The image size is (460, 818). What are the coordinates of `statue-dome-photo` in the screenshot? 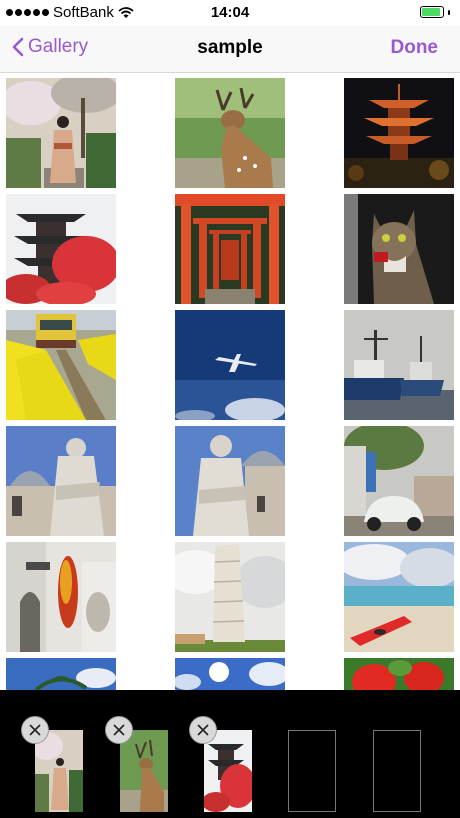 It's located at (61, 481).